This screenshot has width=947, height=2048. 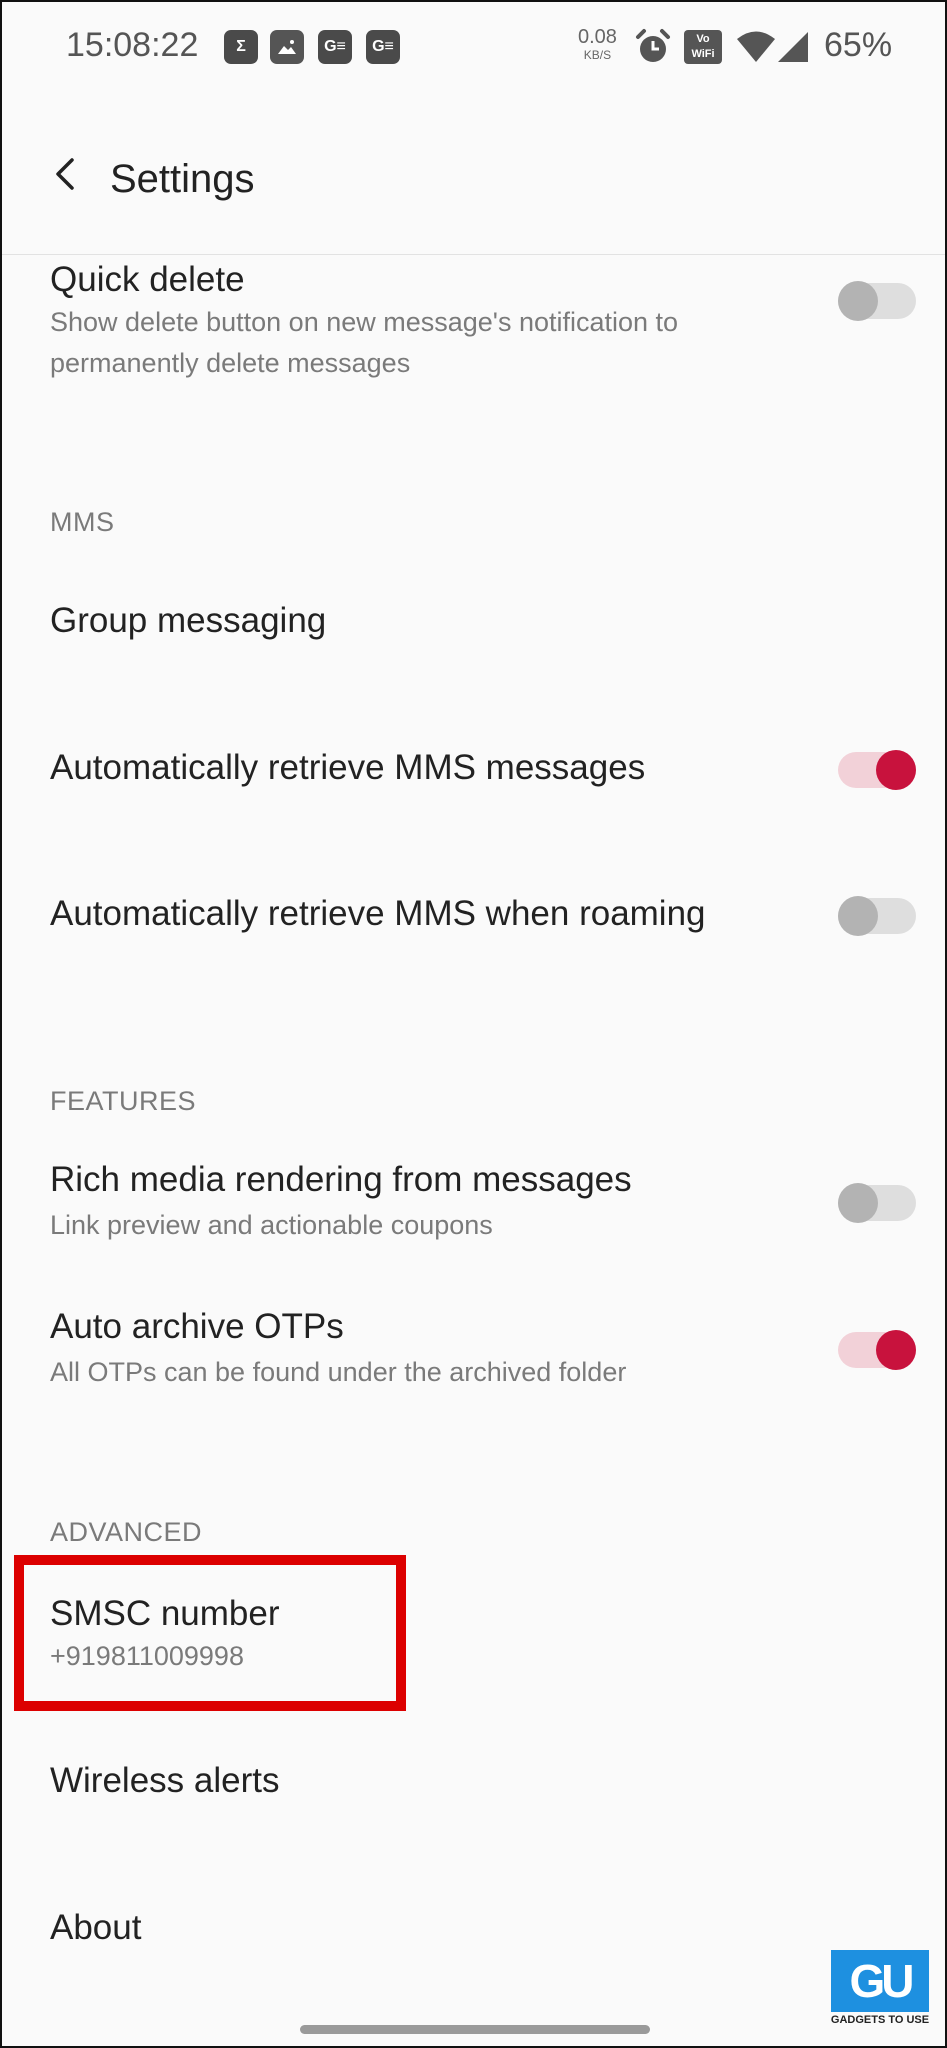 I want to click on status-time: 15:08:22, so click(x=132, y=45).